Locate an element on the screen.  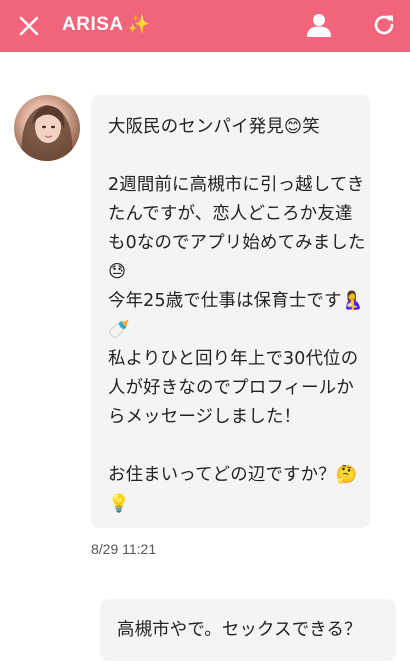
chat-partner-name: ARISA ✨ is located at coordinates (106, 25).